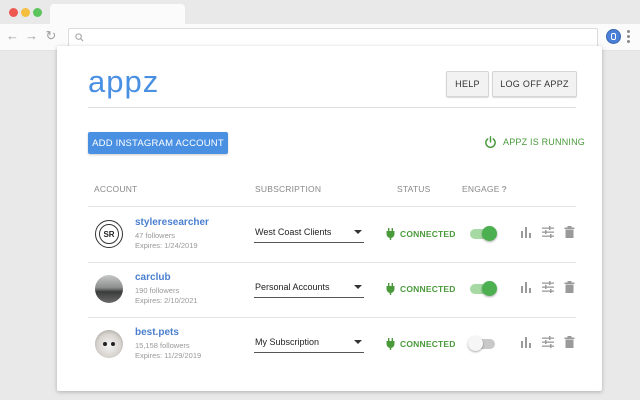 This screenshot has height=400, width=640. Describe the element at coordinates (51, 36) in the screenshot. I see `reload-icon: ↻` at that location.